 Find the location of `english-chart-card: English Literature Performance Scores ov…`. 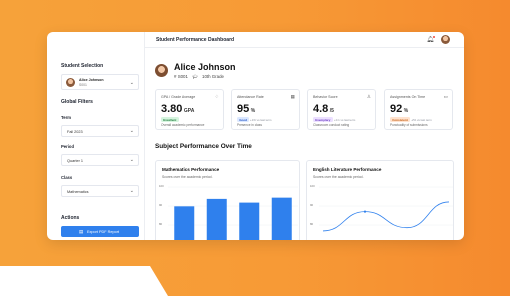

english-chart-card: English Literature Performance Scores ov… is located at coordinates (380, 200).